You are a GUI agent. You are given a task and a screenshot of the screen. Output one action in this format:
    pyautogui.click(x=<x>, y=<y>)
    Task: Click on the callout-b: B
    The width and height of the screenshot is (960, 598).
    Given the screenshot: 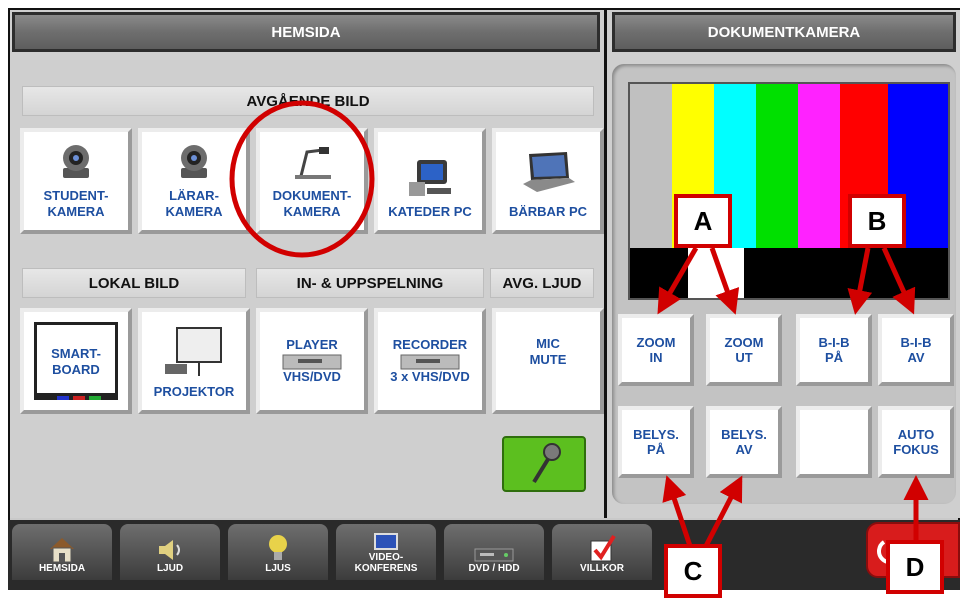 What is the action you would take?
    pyautogui.click(x=877, y=221)
    